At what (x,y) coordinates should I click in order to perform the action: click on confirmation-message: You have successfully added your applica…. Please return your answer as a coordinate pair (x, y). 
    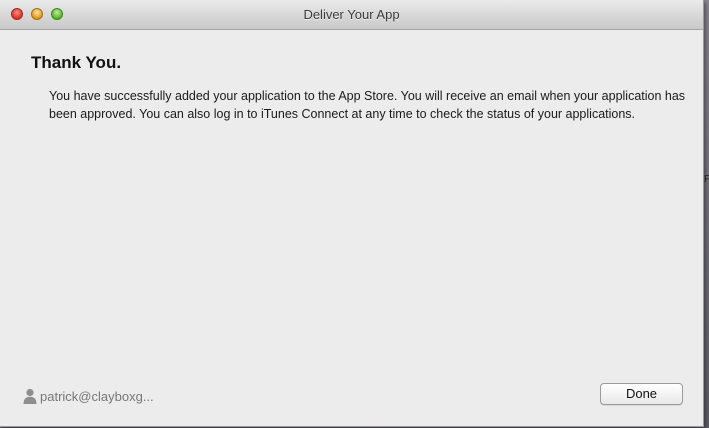
    Looking at the image, I should click on (367, 105).